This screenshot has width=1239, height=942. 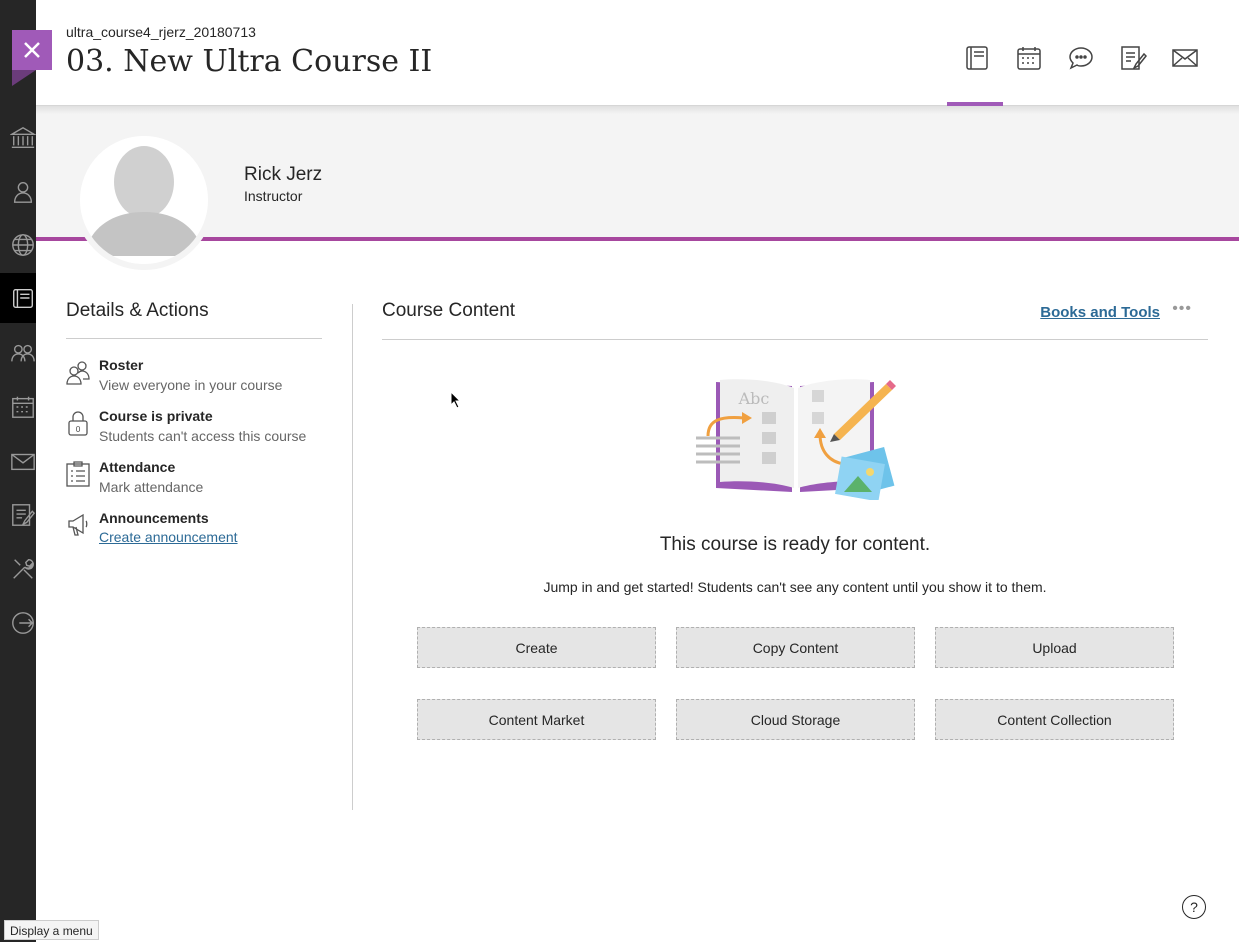 I want to click on globe-icon, so click(x=18, y=245).